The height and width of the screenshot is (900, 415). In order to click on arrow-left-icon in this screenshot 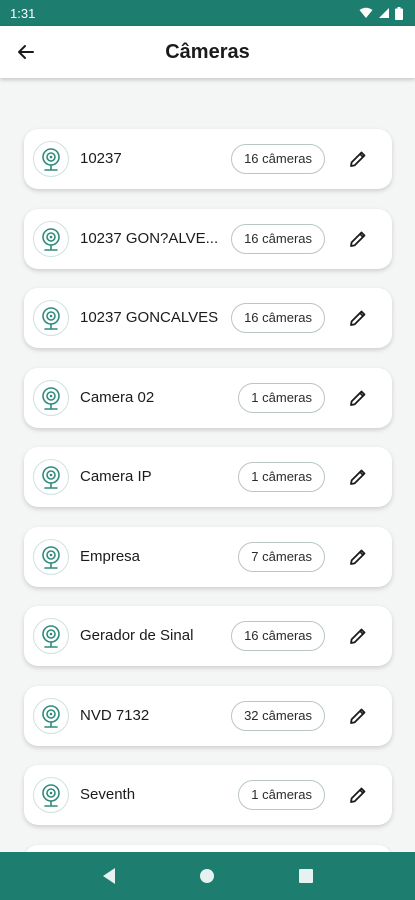, I will do `click(26, 52)`.